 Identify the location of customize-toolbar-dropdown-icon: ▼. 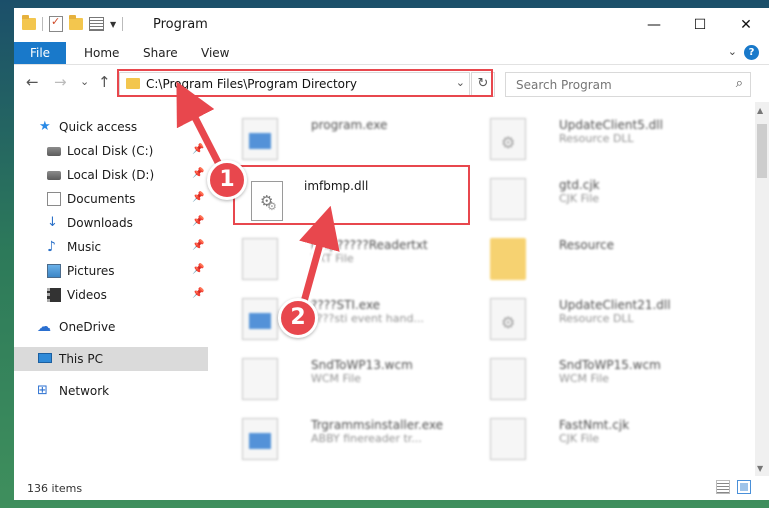
(113, 24).